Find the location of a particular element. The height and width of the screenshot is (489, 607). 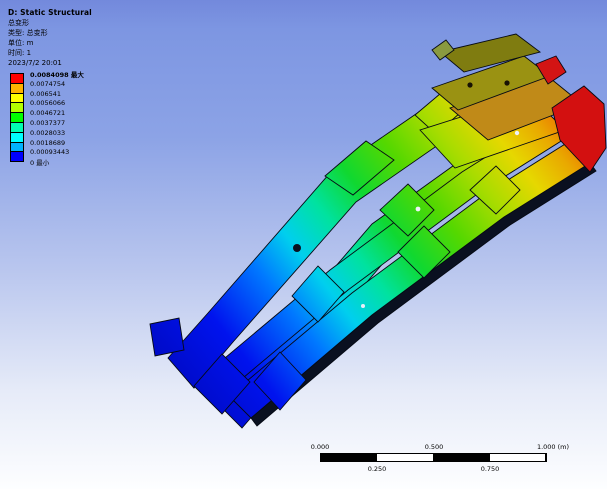

result-time: 时间: 1 is located at coordinates (20, 53).